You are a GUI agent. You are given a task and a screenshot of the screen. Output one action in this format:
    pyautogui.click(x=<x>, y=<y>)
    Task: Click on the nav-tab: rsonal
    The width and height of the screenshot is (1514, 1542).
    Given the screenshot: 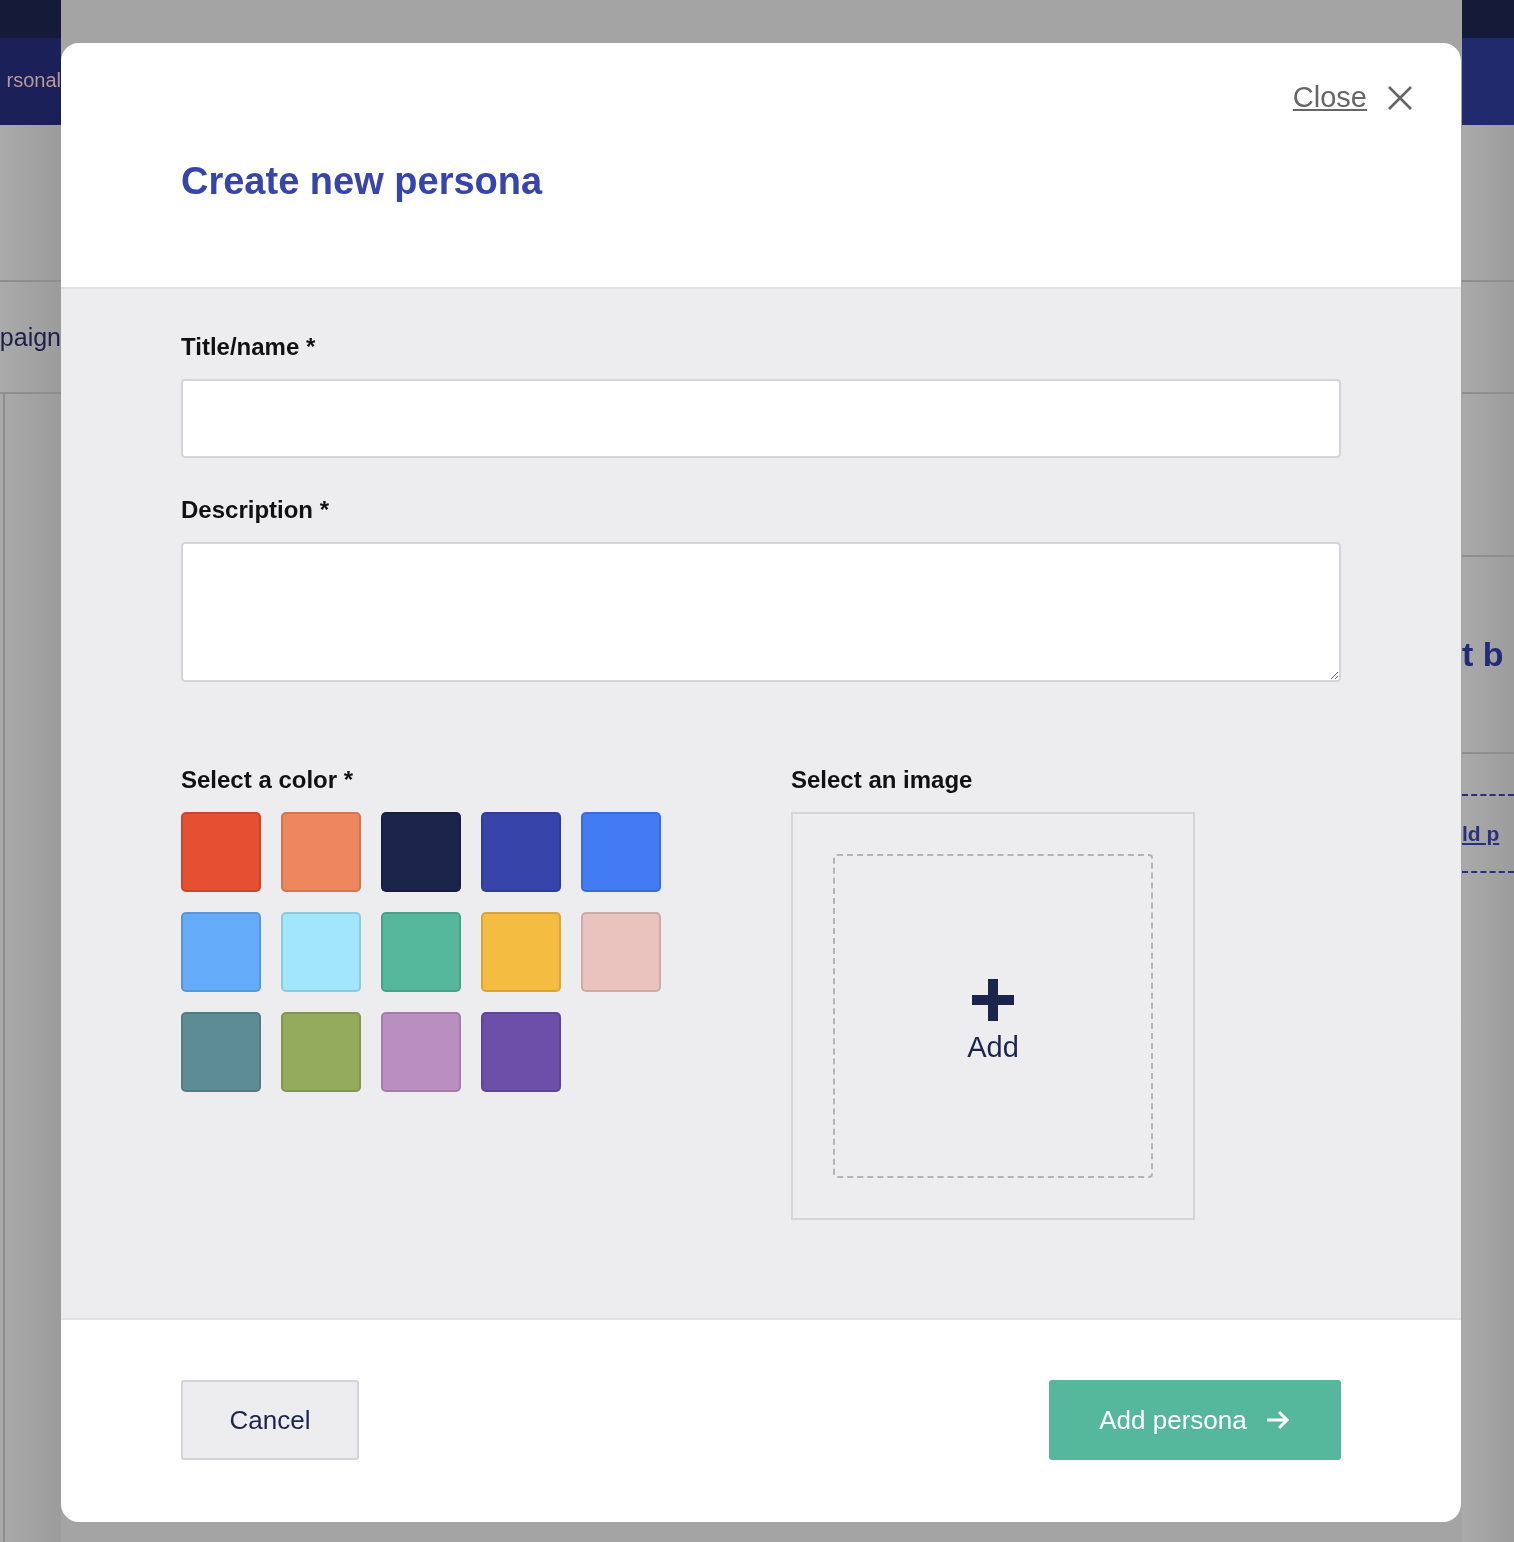 What is the action you would take?
    pyautogui.click(x=33, y=81)
    